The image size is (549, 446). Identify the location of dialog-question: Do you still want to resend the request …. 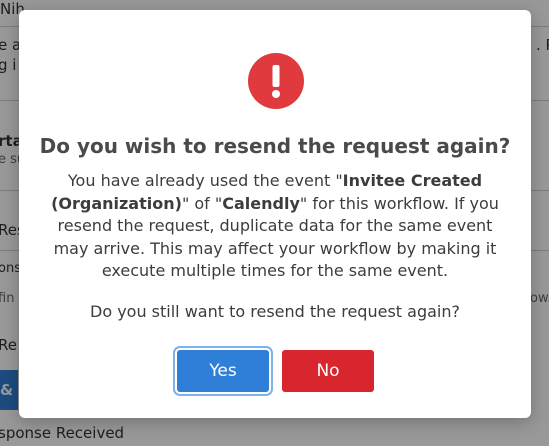
(275, 311).